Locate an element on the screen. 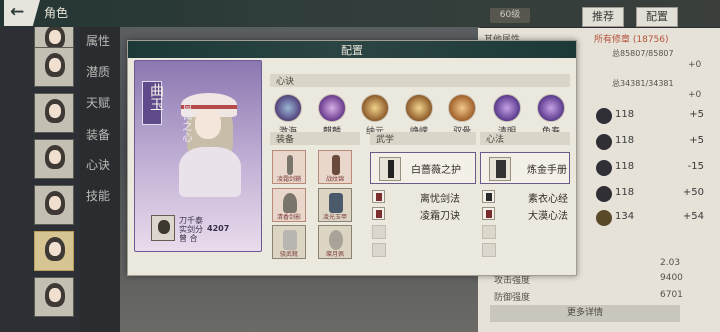  equip-slot-helmet: 清香剑影 is located at coordinates (289, 205).